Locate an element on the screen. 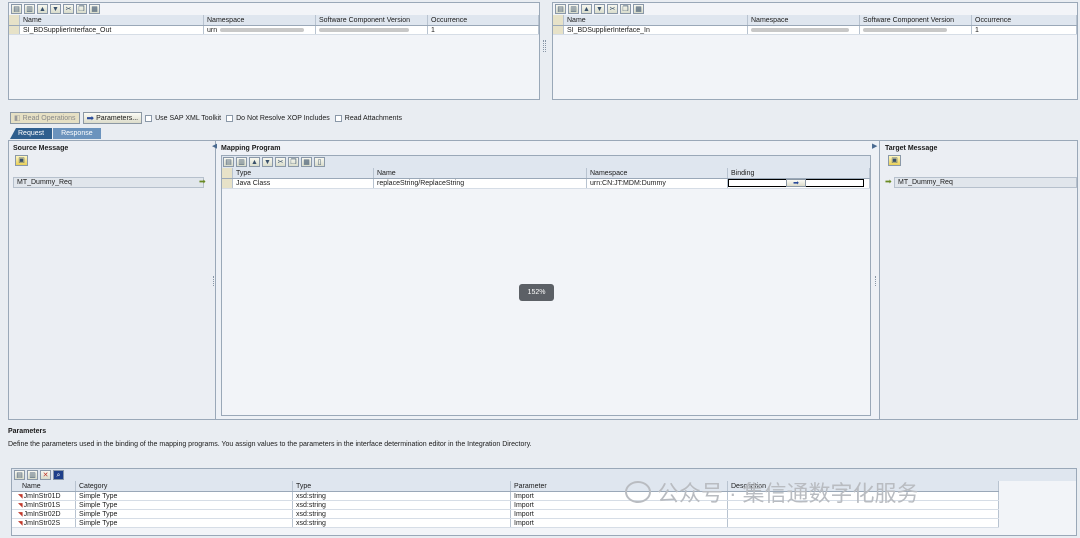 Image resolution: width=1080 pixels, height=538 pixels. binding-button: ➡ is located at coordinates (796, 183).